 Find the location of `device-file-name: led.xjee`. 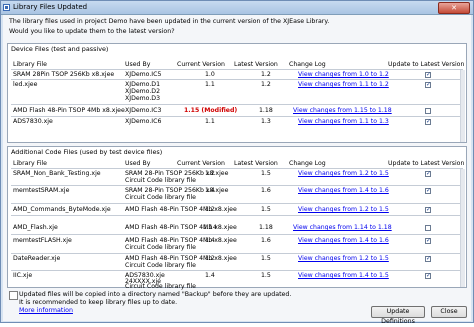

device-file-name: led.xjee is located at coordinates (25, 84).